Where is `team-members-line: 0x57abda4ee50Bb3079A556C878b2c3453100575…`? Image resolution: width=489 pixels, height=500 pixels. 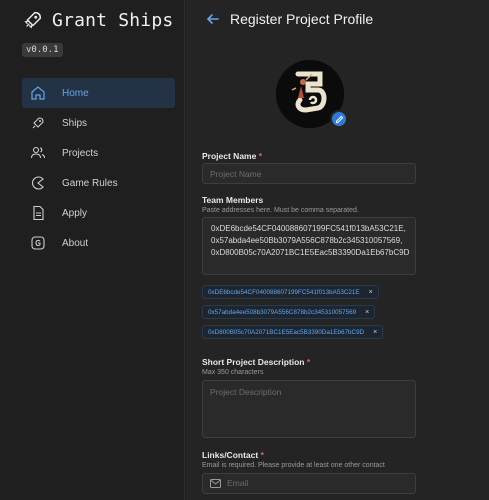 team-members-line: 0x57abda4ee50Bb3079A556C878b2c3453100575… is located at coordinates (307, 240).